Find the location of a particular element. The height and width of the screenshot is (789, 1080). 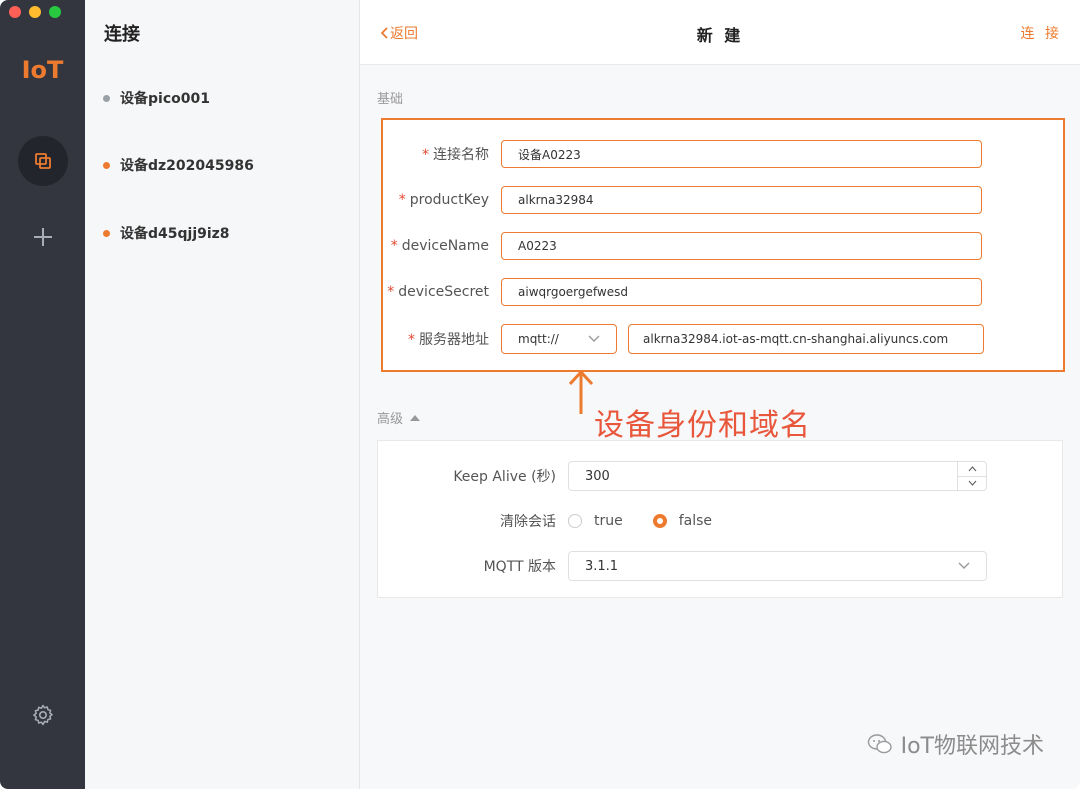

chevron-up-icon is located at coordinates (972, 468).